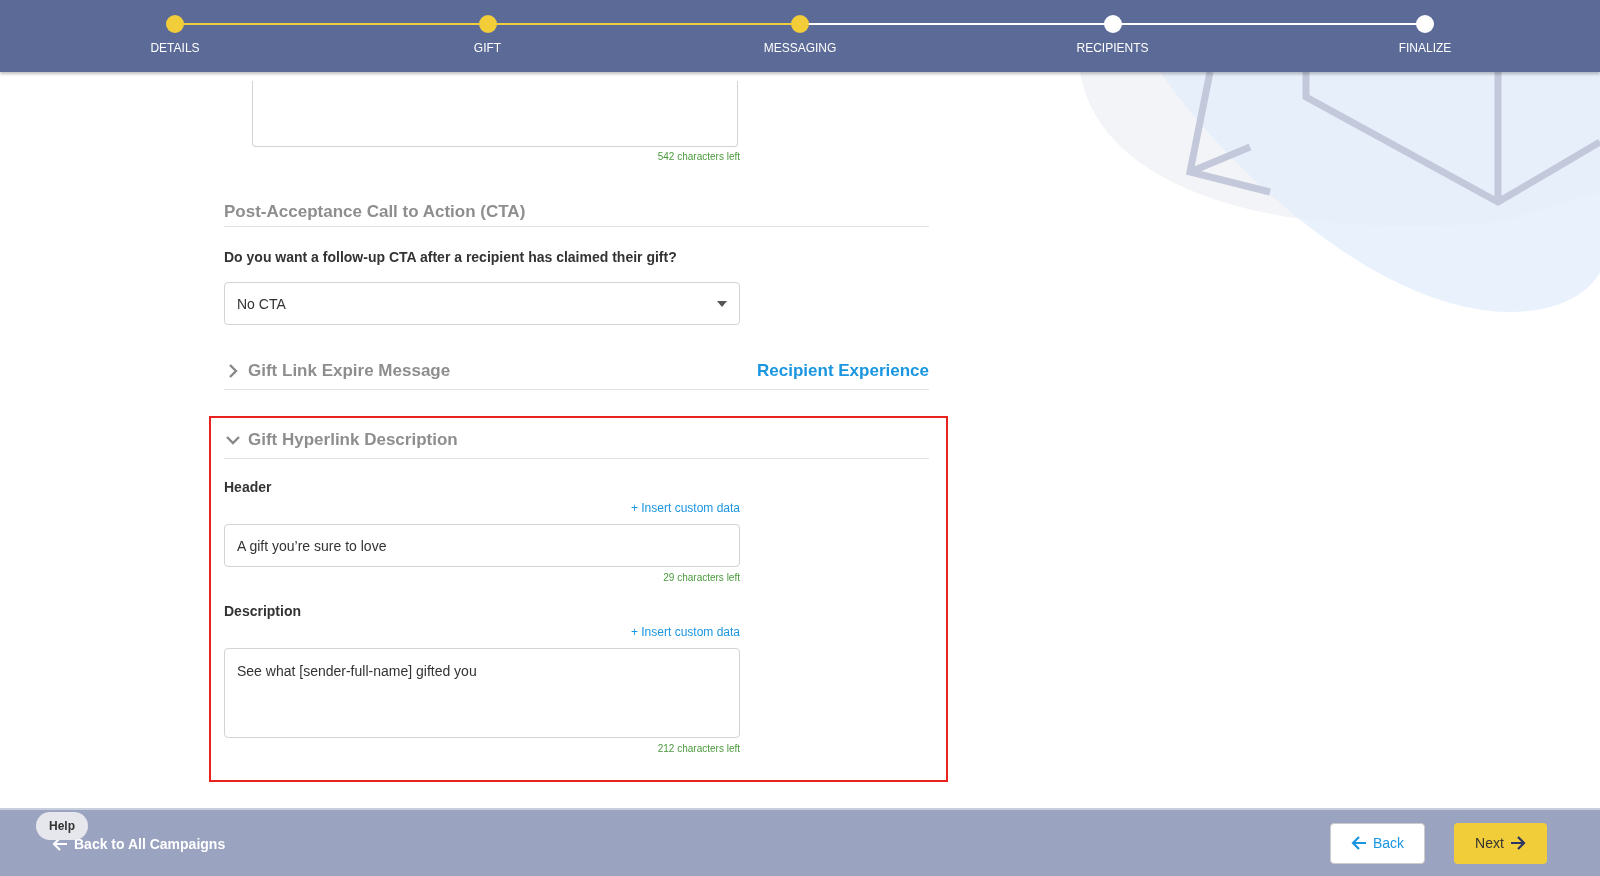  Describe the element at coordinates (451, 257) in the screenshot. I see `question-label: Do you want a follow-up CTA after a recipient has claimed their gift?` at that location.